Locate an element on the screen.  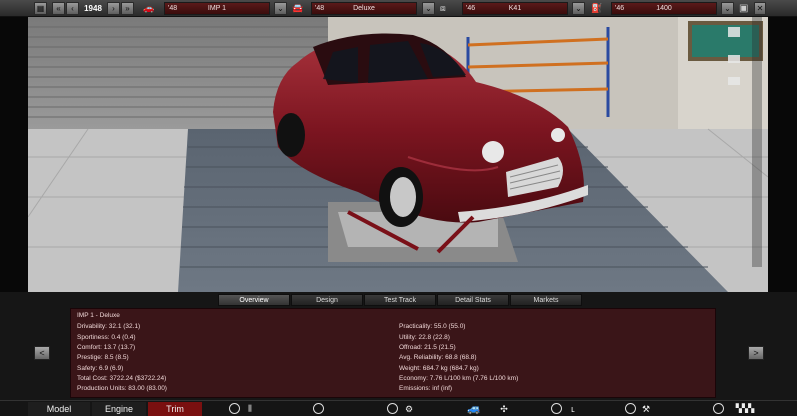
last-year-button: » is located at coordinates (127, 8).